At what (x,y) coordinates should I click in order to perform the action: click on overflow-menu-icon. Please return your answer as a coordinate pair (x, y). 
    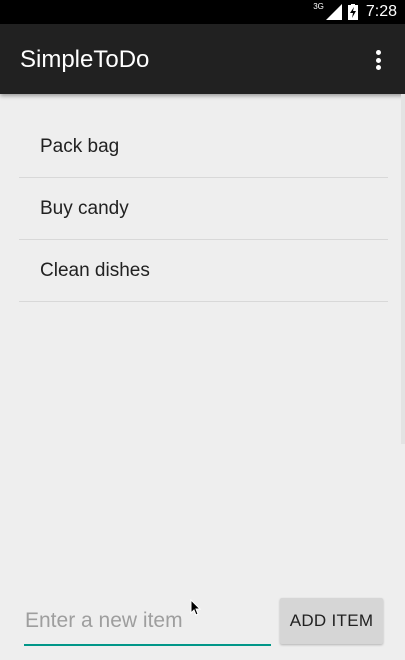
    Looking at the image, I should click on (378, 60).